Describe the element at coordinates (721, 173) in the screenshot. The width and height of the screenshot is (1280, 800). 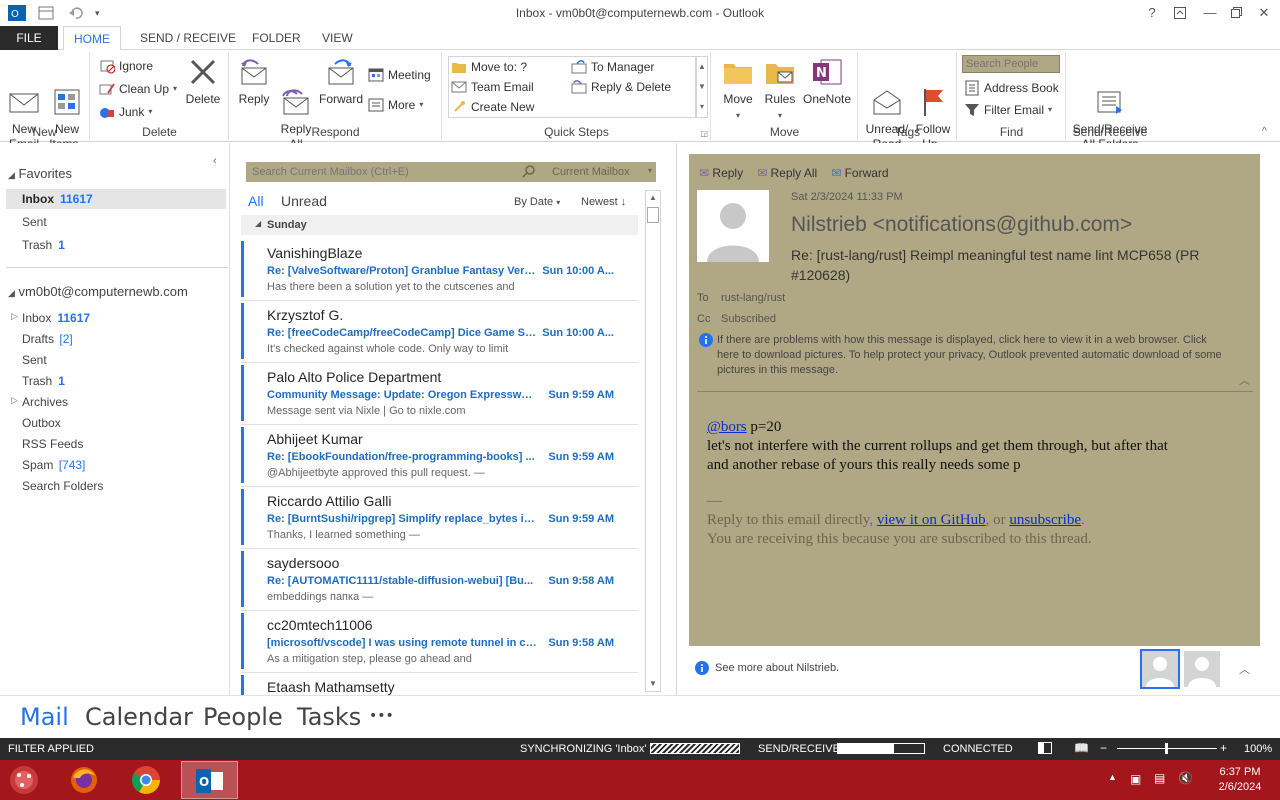
I see `inline-reply-button: ✉ Reply` at that location.